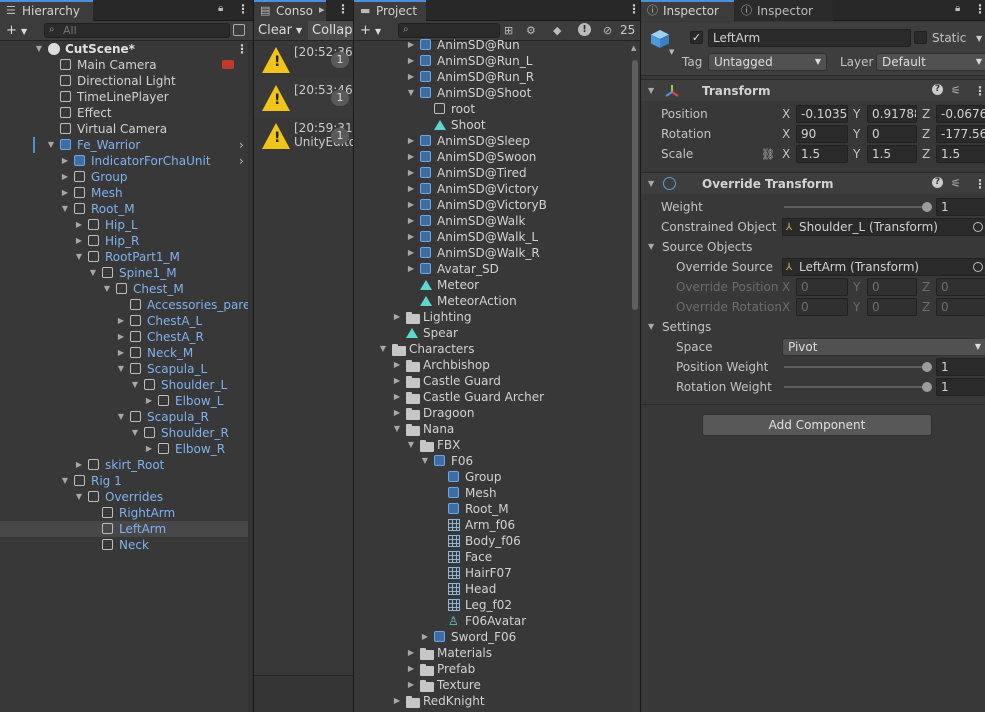 This screenshot has height=712, width=985. I want to click on project-item: ♙ F06Avatar, so click(492, 621).